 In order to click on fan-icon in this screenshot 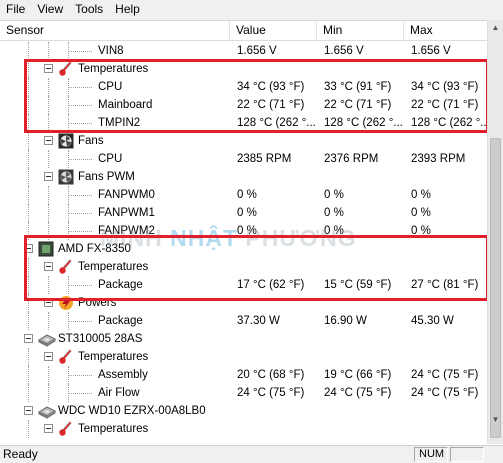, I will do `click(66, 141)`.